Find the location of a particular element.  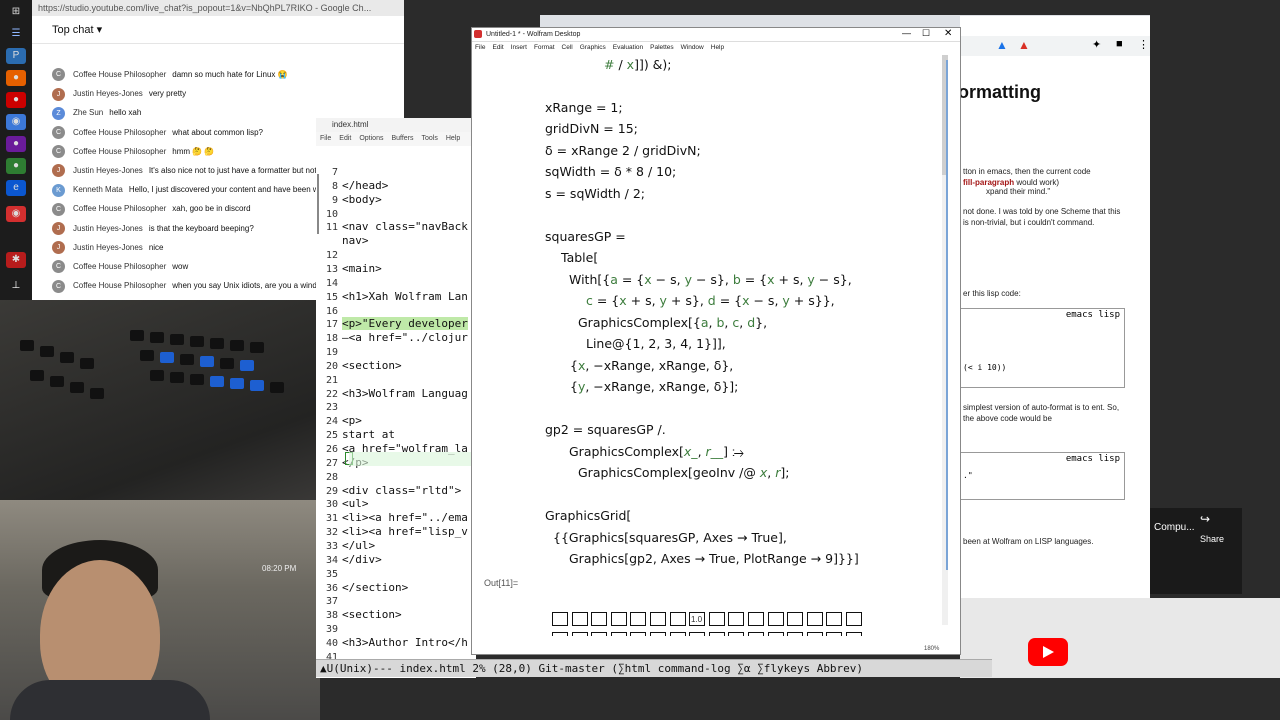

wolfram-menu-item: Format is located at coordinates (544, 47).